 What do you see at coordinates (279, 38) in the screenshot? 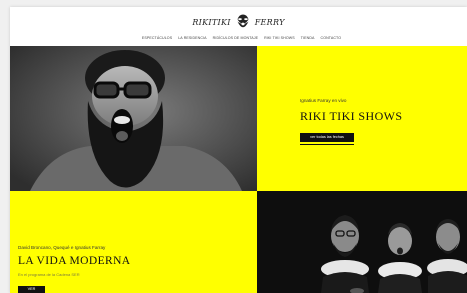
I see `nav-item-riki-tiki-shows: Riki Tiki Shows` at bounding box center [279, 38].